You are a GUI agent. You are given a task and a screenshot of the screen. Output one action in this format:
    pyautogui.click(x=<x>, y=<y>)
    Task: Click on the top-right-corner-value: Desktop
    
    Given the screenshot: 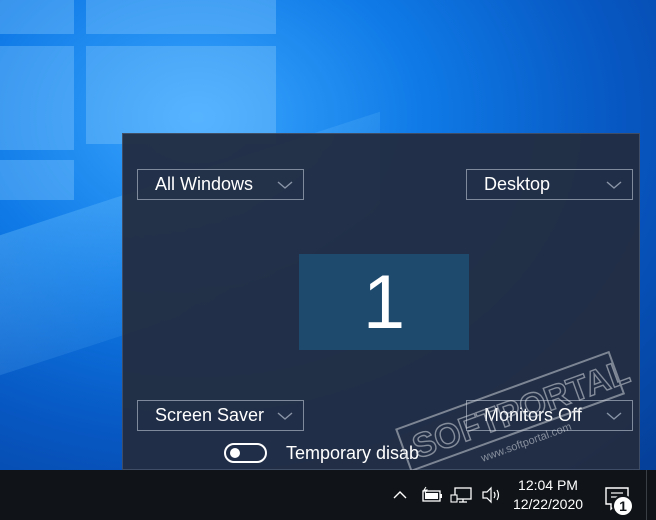 What is the action you would take?
    pyautogui.click(x=517, y=184)
    